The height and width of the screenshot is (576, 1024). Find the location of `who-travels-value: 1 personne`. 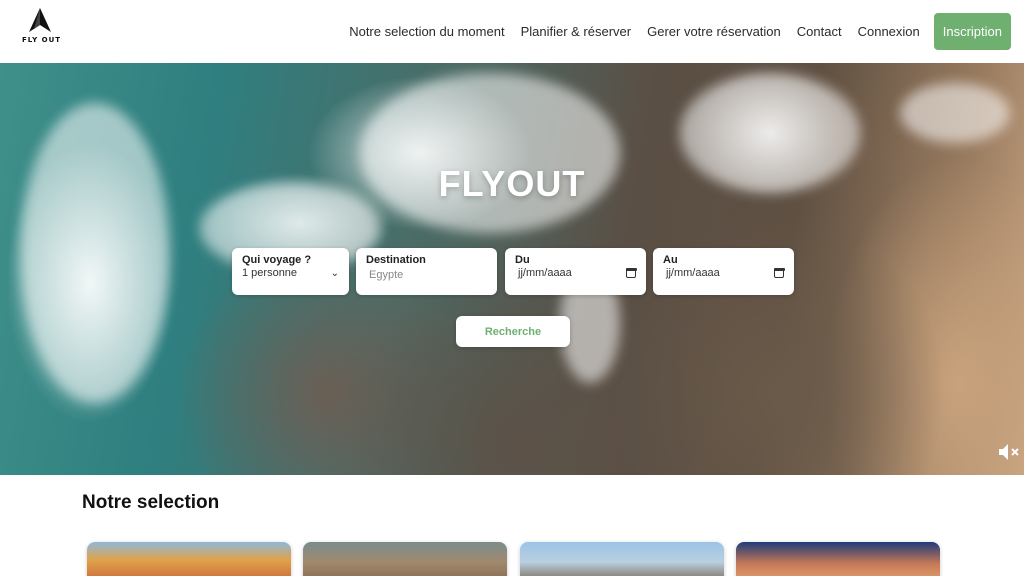

who-travels-value: 1 personne is located at coordinates (270, 273).